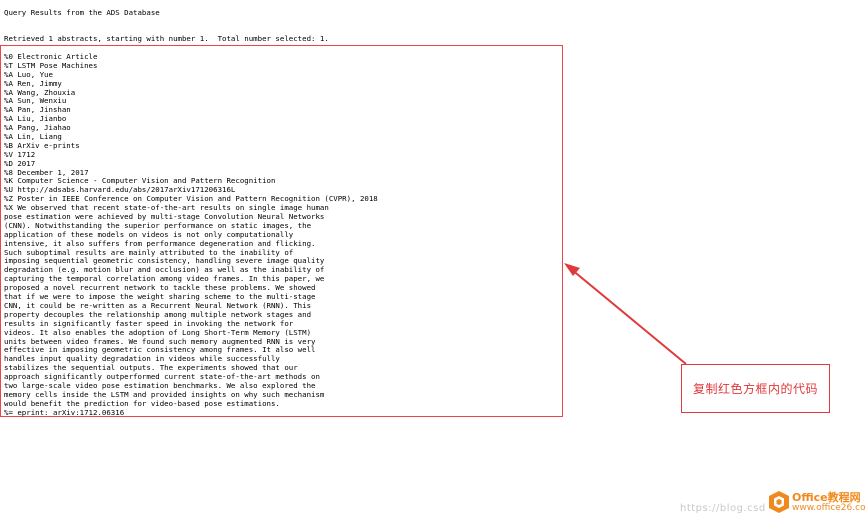 The image size is (866, 520). I want to click on office-logo-icon, so click(779, 502).